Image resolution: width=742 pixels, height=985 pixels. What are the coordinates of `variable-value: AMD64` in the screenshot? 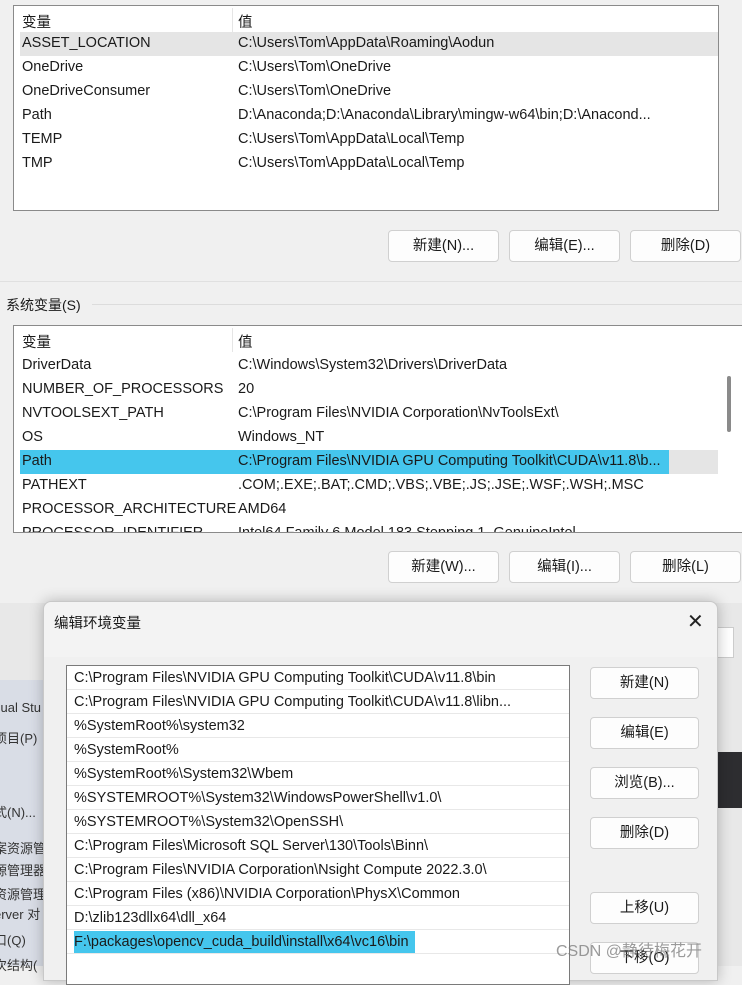 It's located at (262, 509).